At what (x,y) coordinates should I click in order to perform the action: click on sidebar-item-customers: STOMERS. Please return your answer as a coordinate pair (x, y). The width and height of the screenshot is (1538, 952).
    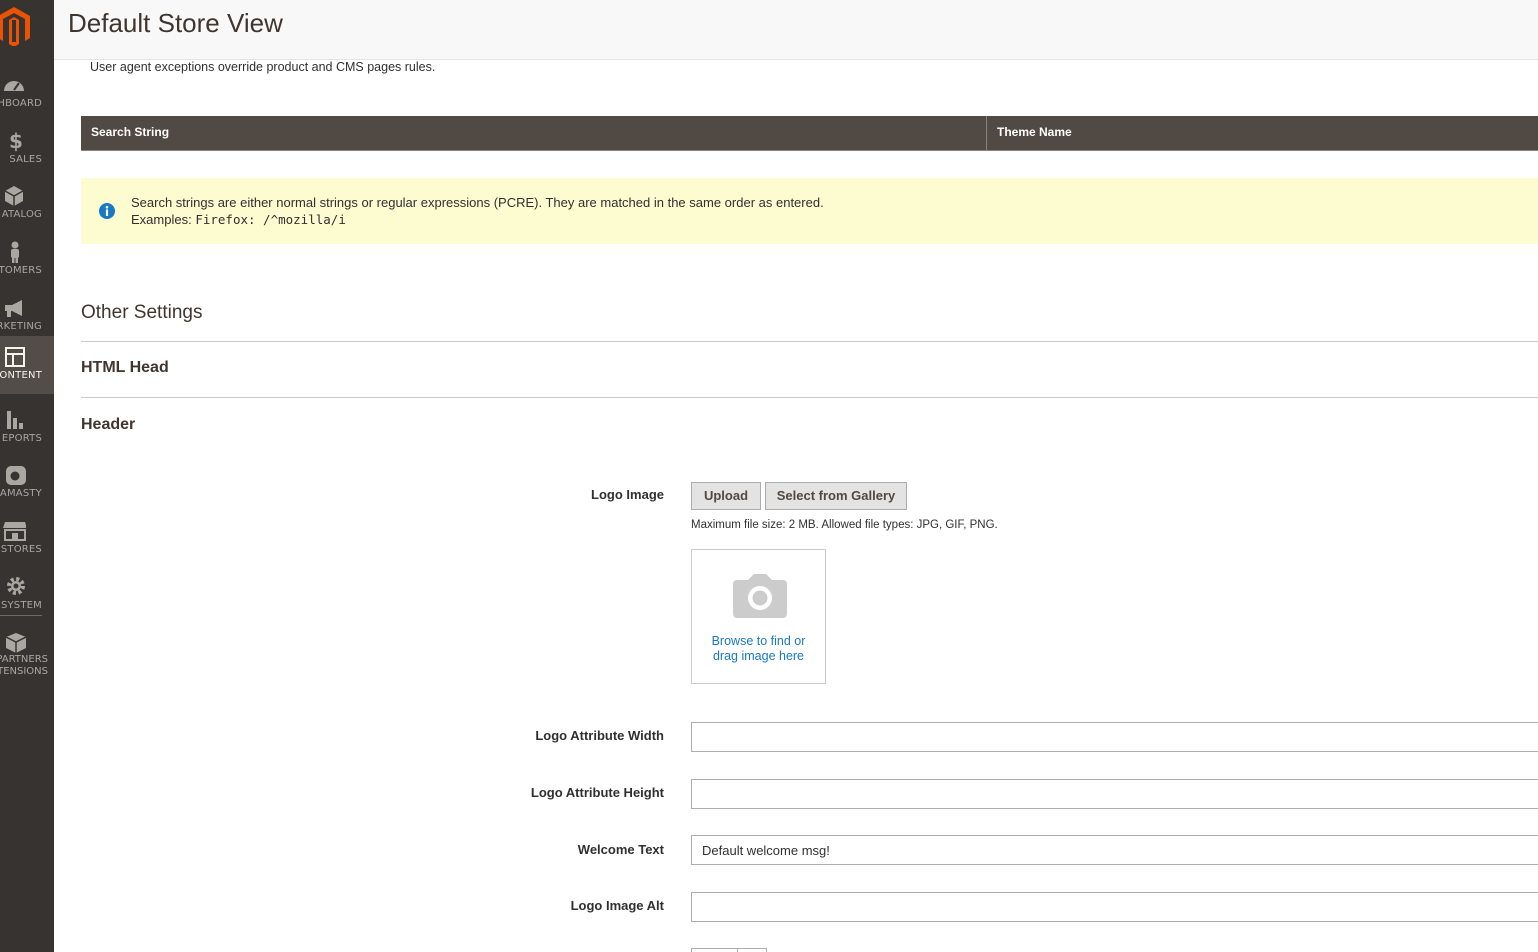
    Looking at the image, I should click on (27, 263).